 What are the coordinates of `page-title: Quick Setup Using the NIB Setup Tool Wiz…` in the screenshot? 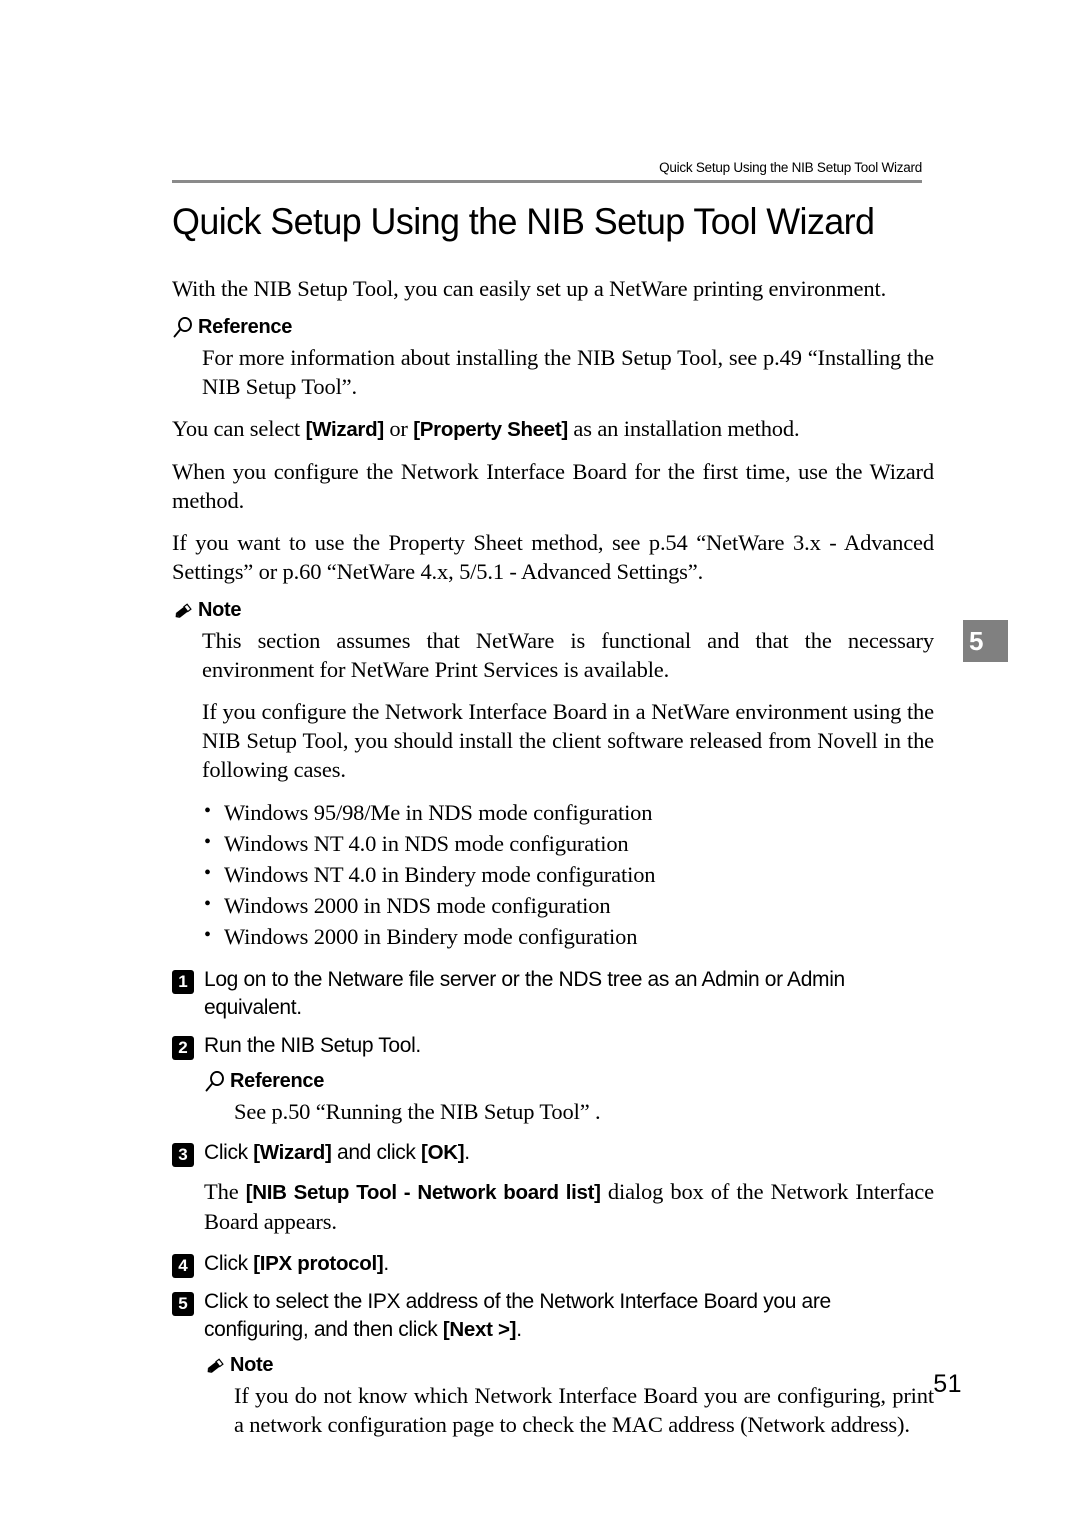 It's located at (523, 221).